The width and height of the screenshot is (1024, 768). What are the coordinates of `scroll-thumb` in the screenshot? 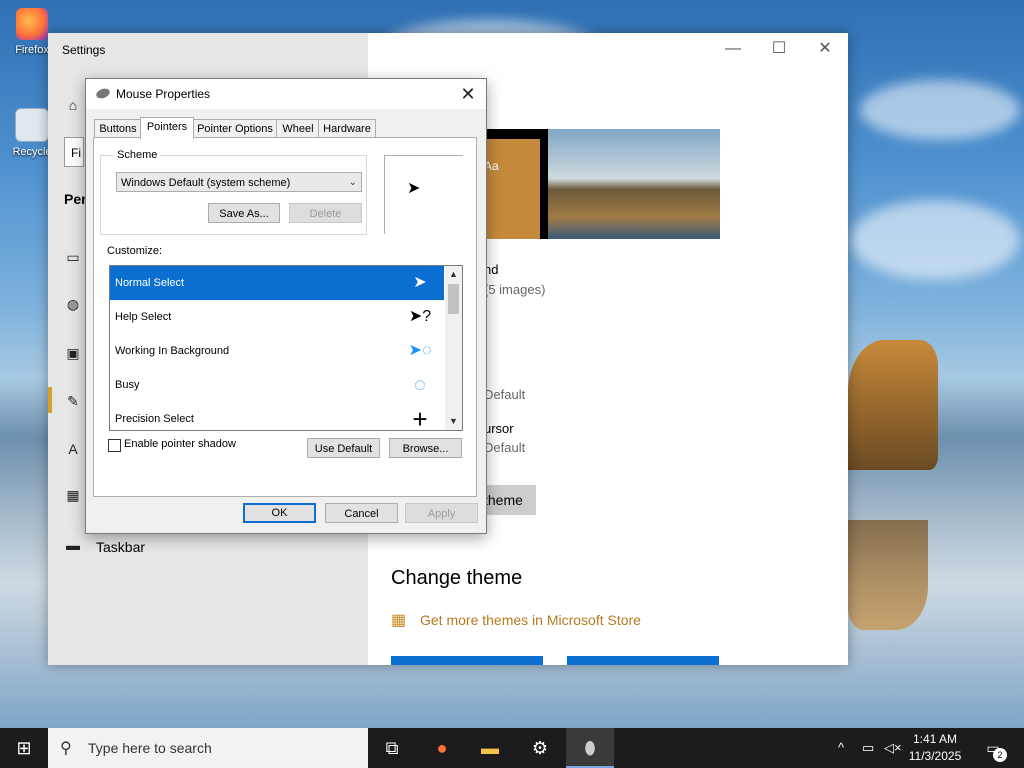 It's located at (453, 299).